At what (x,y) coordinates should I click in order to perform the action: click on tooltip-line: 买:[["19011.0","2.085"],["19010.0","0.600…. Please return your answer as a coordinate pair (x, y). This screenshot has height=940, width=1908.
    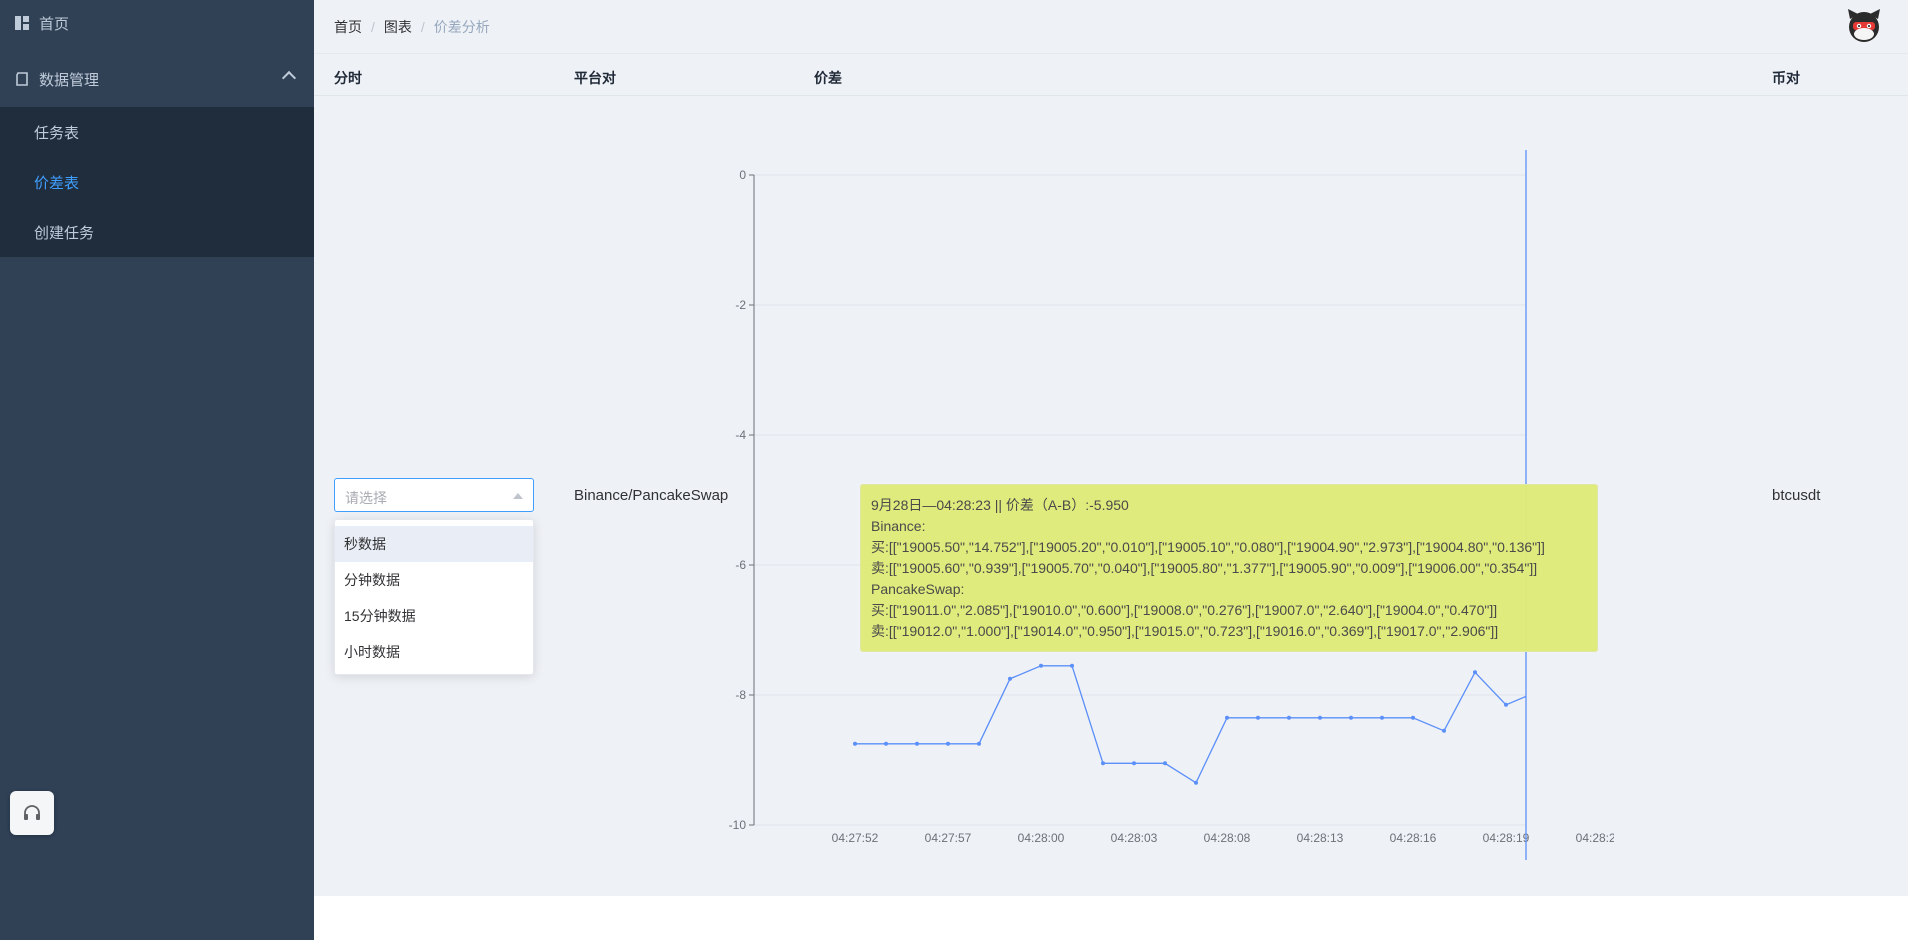
    Looking at the image, I should click on (1184, 610).